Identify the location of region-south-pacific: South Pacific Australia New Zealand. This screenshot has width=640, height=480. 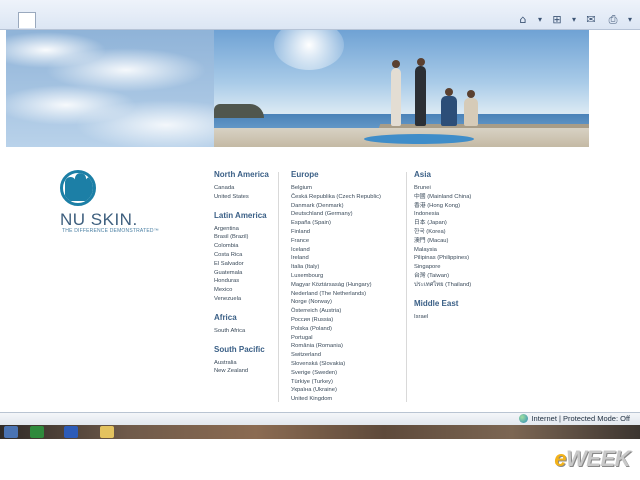
(245, 361).